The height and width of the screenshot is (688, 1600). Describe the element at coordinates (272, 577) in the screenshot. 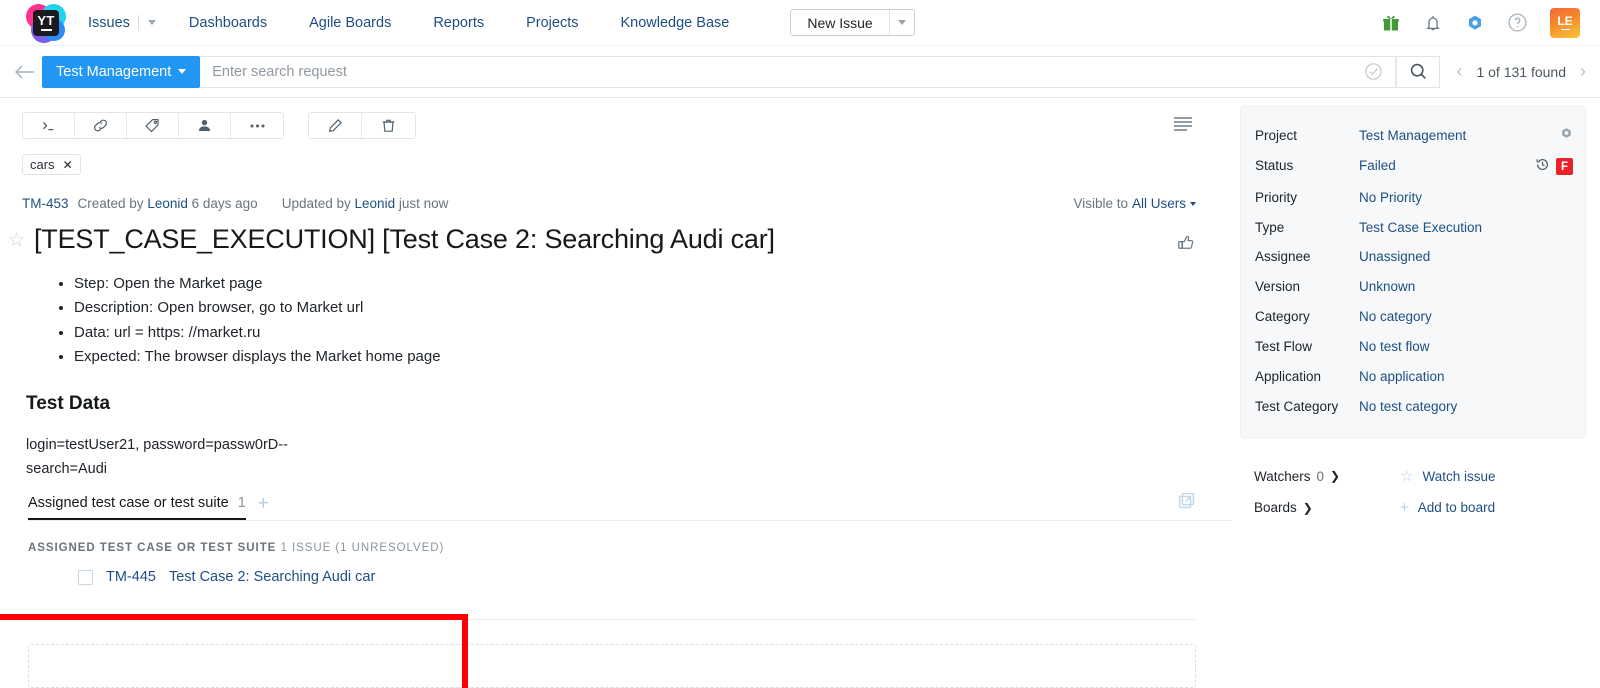

I see `linked-issue-summary: Test Case 2: Searching Audi car` at that location.